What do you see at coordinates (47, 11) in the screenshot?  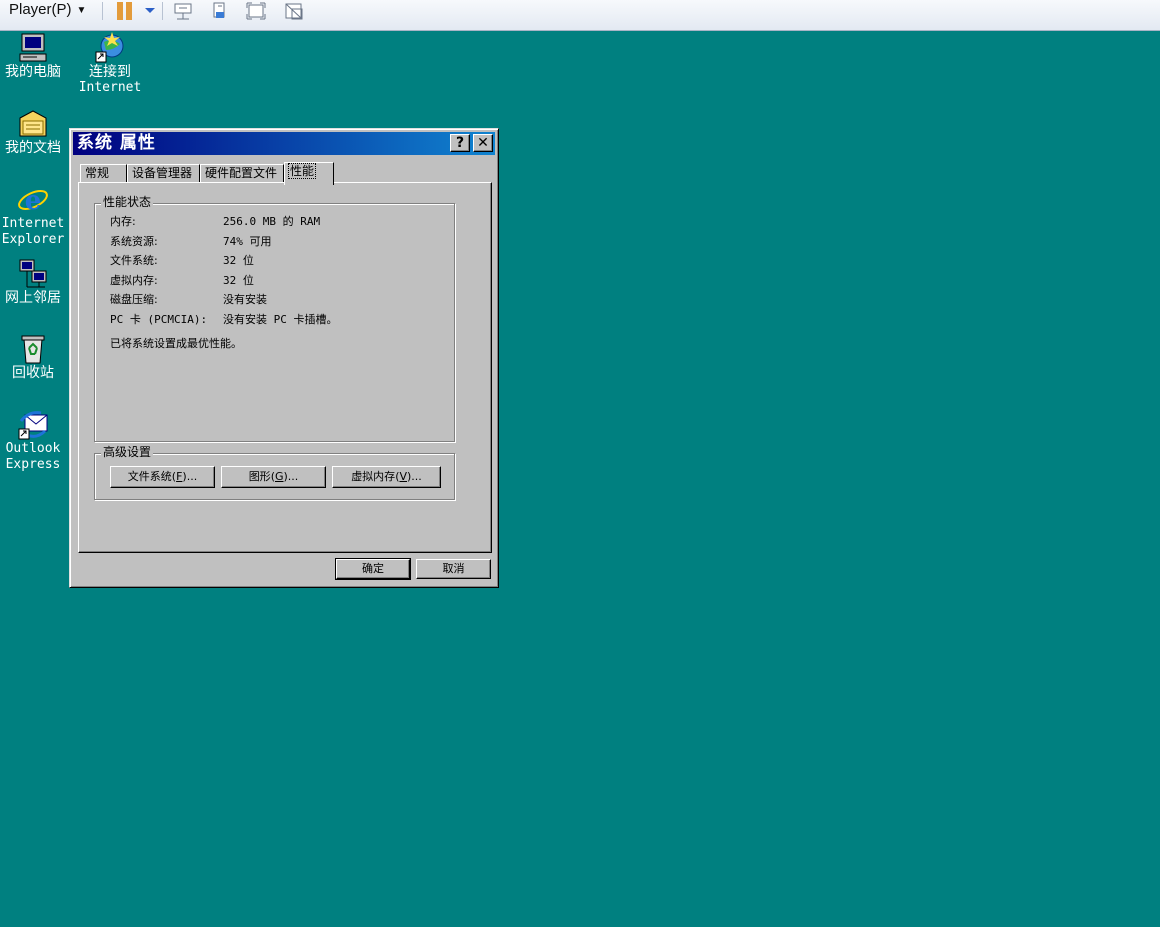 I see `player-menu: Player(P) ▼` at bounding box center [47, 11].